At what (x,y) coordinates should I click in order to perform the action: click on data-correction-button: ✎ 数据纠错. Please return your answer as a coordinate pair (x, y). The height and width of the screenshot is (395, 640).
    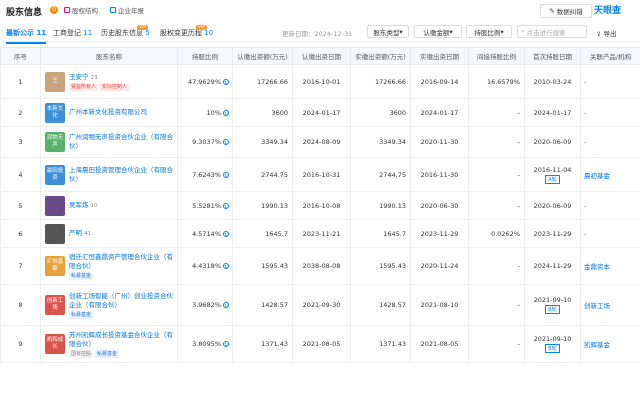
    Looking at the image, I should click on (566, 11).